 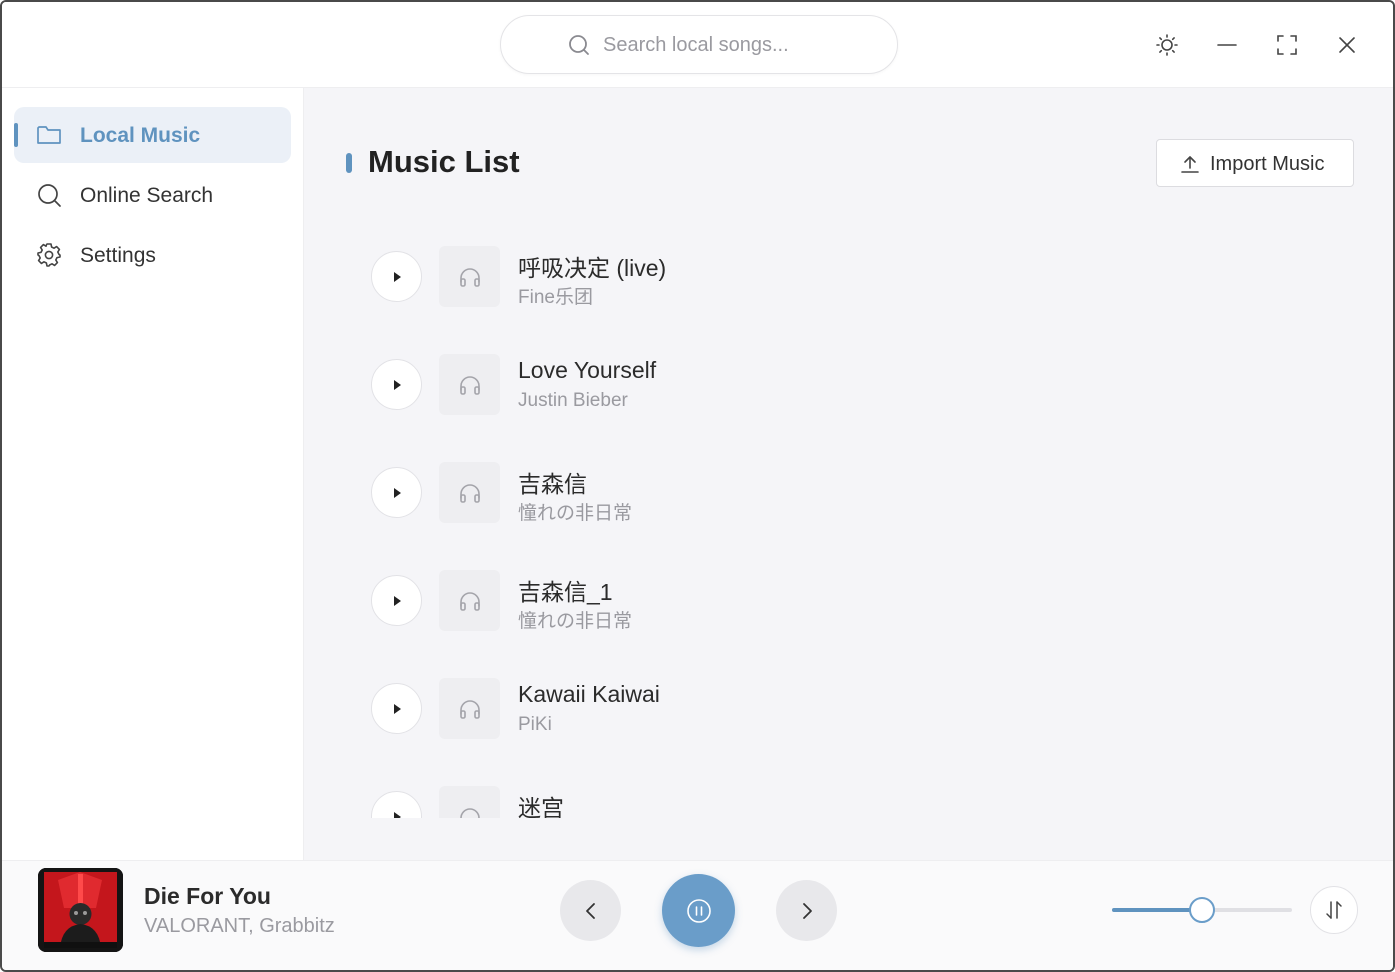 I want to click on title-accent-bar, so click(x=349, y=163).